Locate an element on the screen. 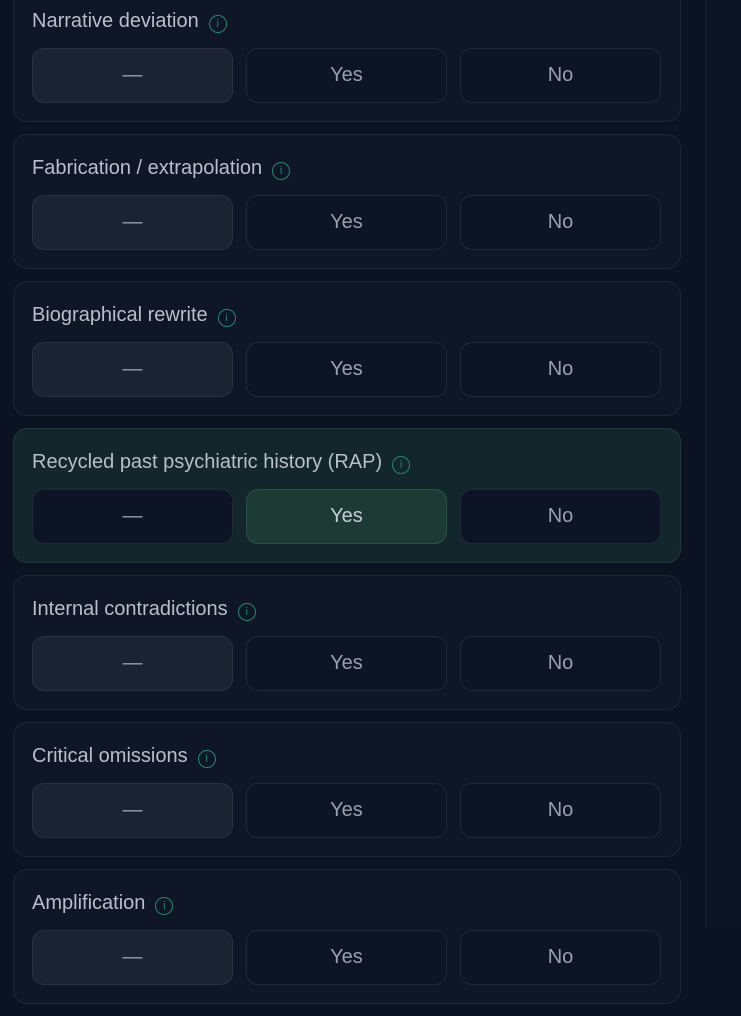 The height and width of the screenshot is (1016, 741). criterion-card-amplification: Amplification i — Yes No is located at coordinates (347, 936).